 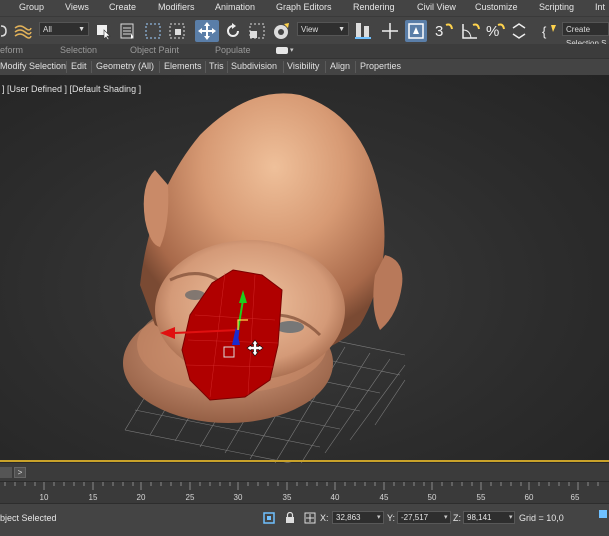 What do you see at coordinates (600, 7) in the screenshot?
I see `menu-more: Int` at bounding box center [600, 7].